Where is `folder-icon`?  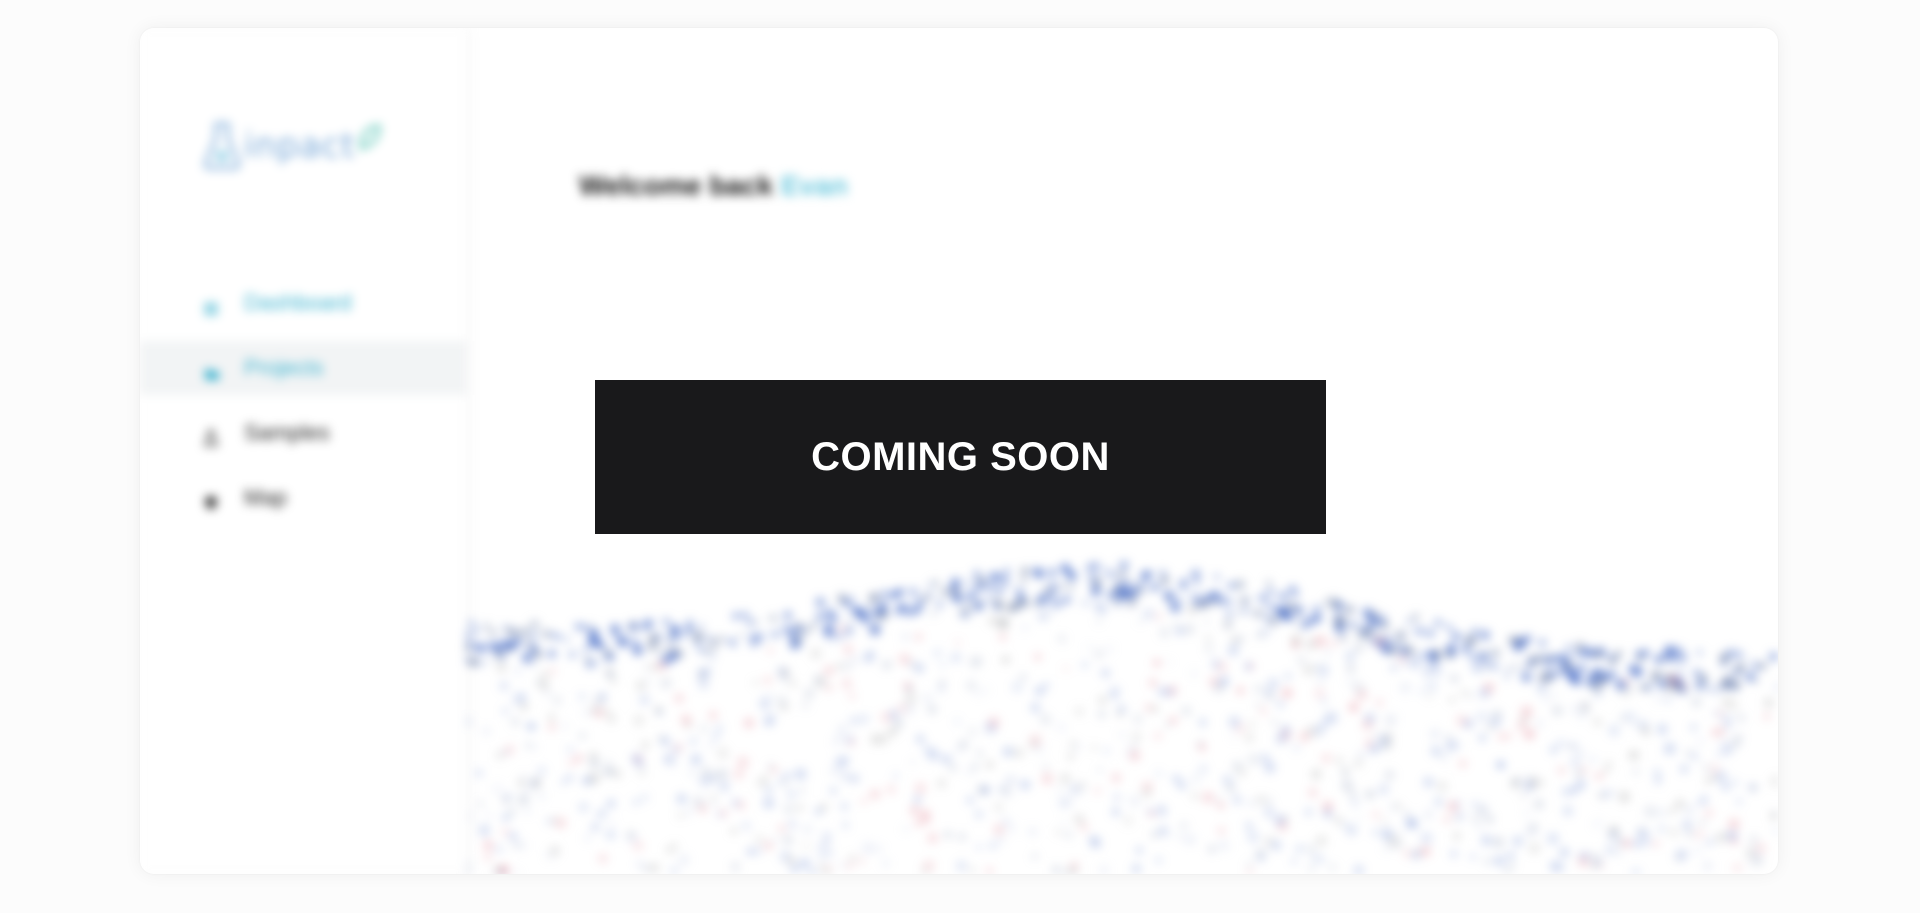 folder-icon is located at coordinates (211, 370).